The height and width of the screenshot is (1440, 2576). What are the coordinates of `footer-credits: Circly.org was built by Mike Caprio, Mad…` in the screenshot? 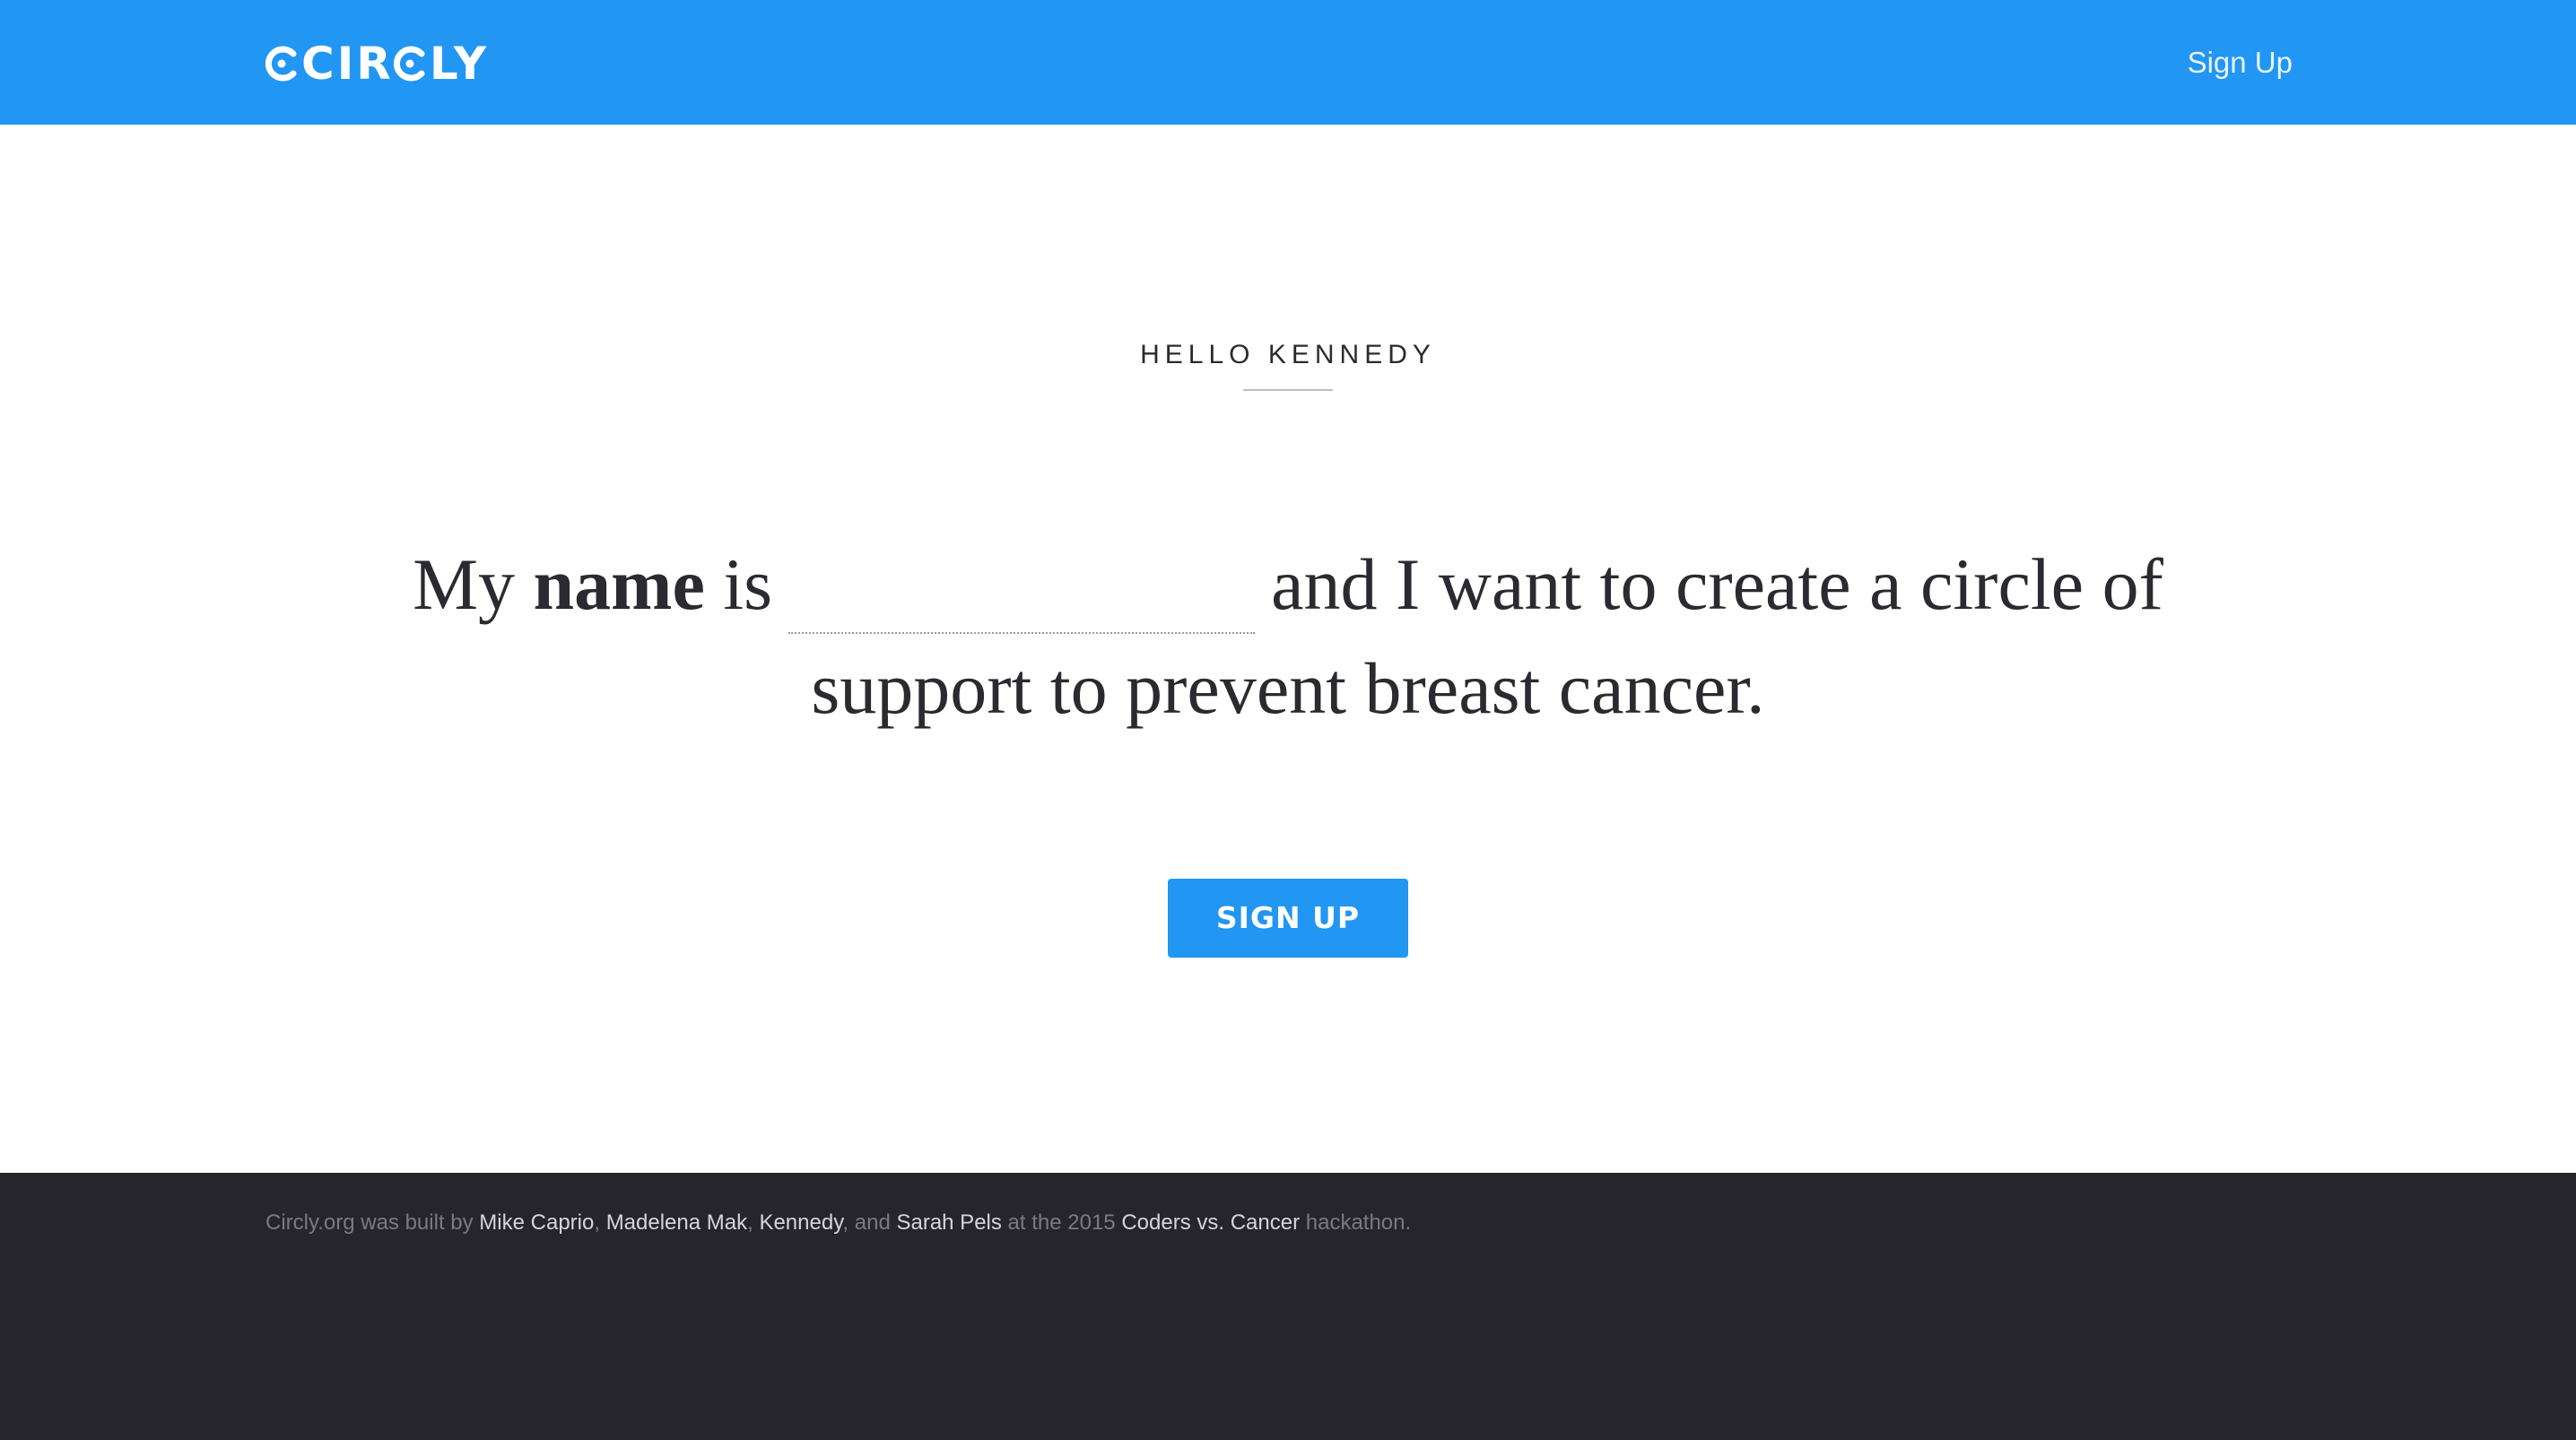 It's located at (838, 1223).